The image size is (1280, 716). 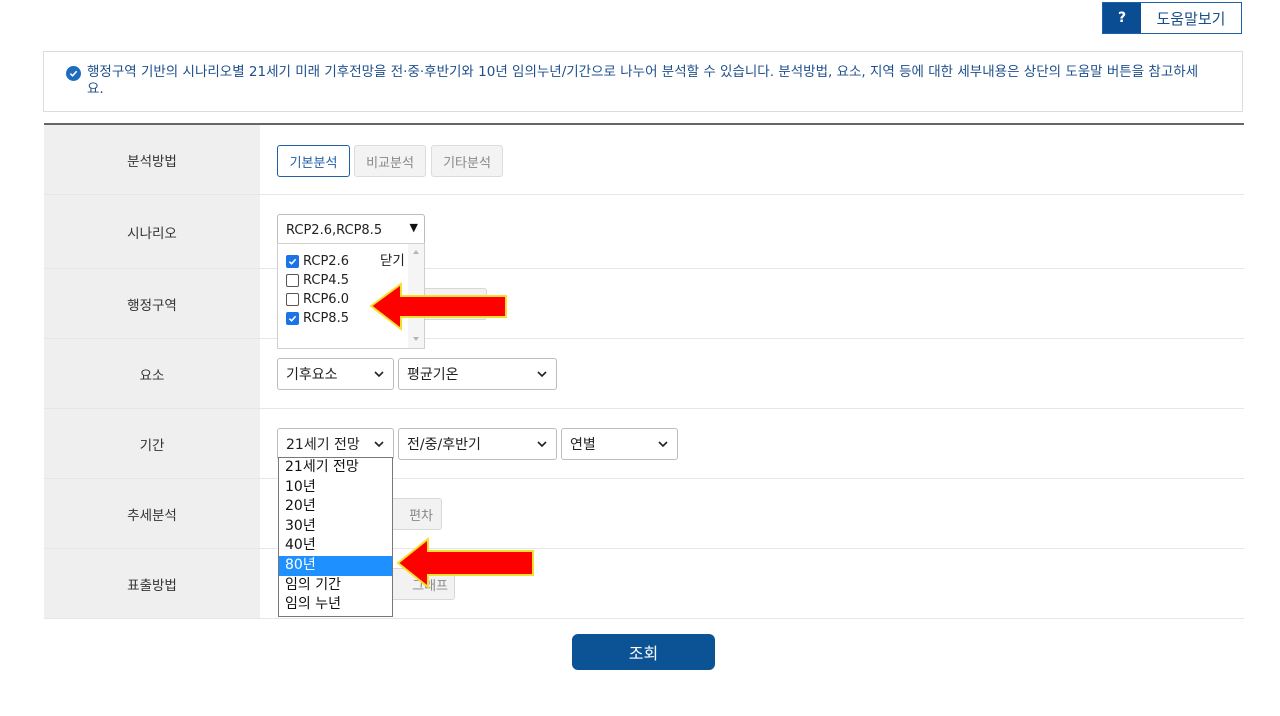 What do you see at coordinates (335, 586) in the screenshot?
I see `period-option: 임의 기간` at bounding box center [335, 586].